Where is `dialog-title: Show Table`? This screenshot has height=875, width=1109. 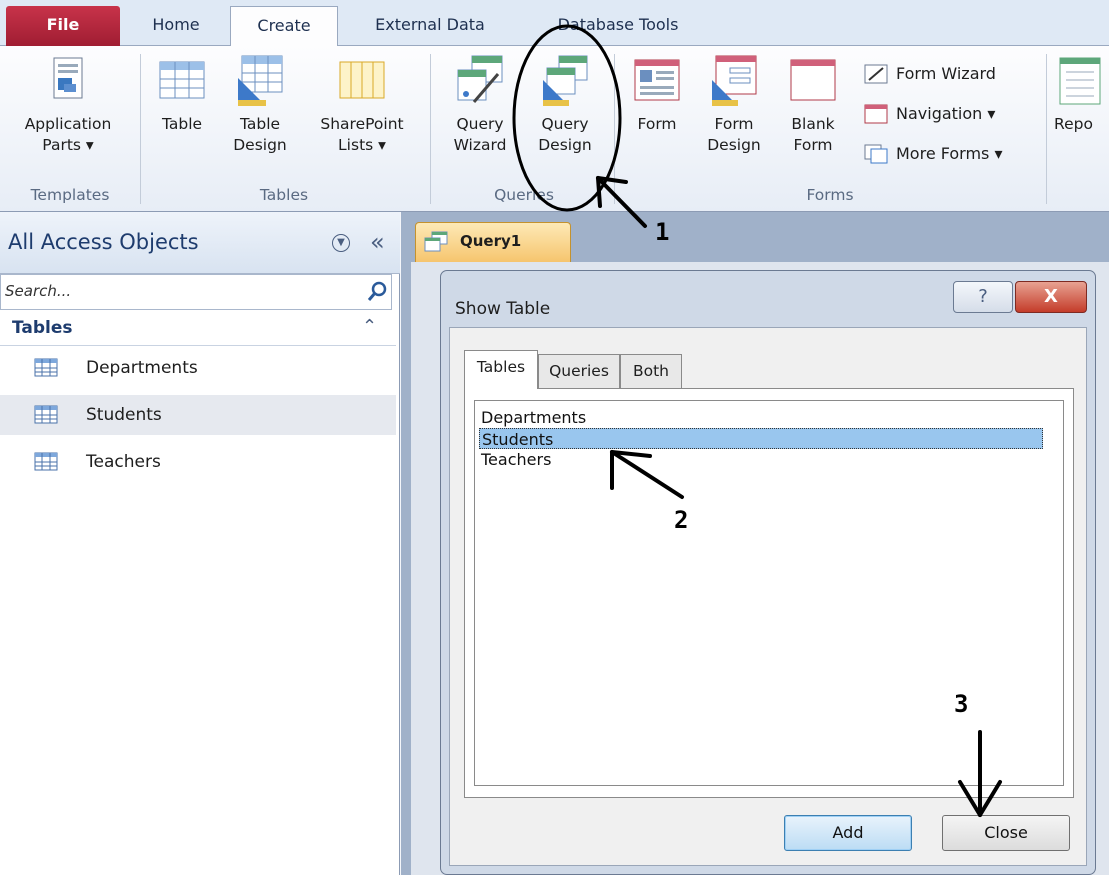
dialog-title: Show Table is located at coordinates (503, 309).